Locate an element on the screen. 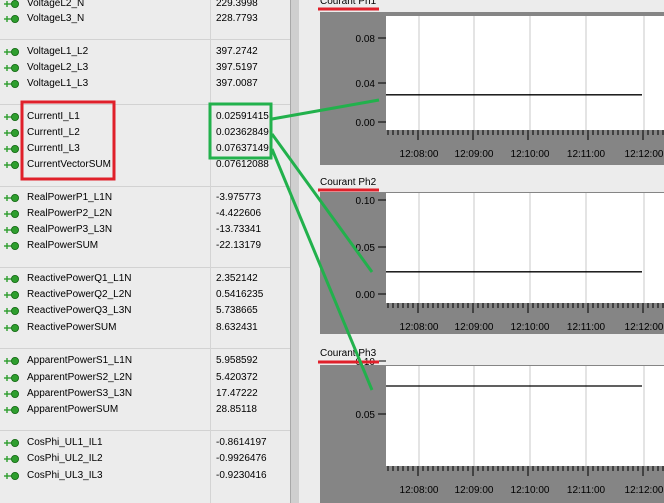 This screenshot has width=664, height=503. y-tick-label: 0.05 is located at coordinates (366, 415).